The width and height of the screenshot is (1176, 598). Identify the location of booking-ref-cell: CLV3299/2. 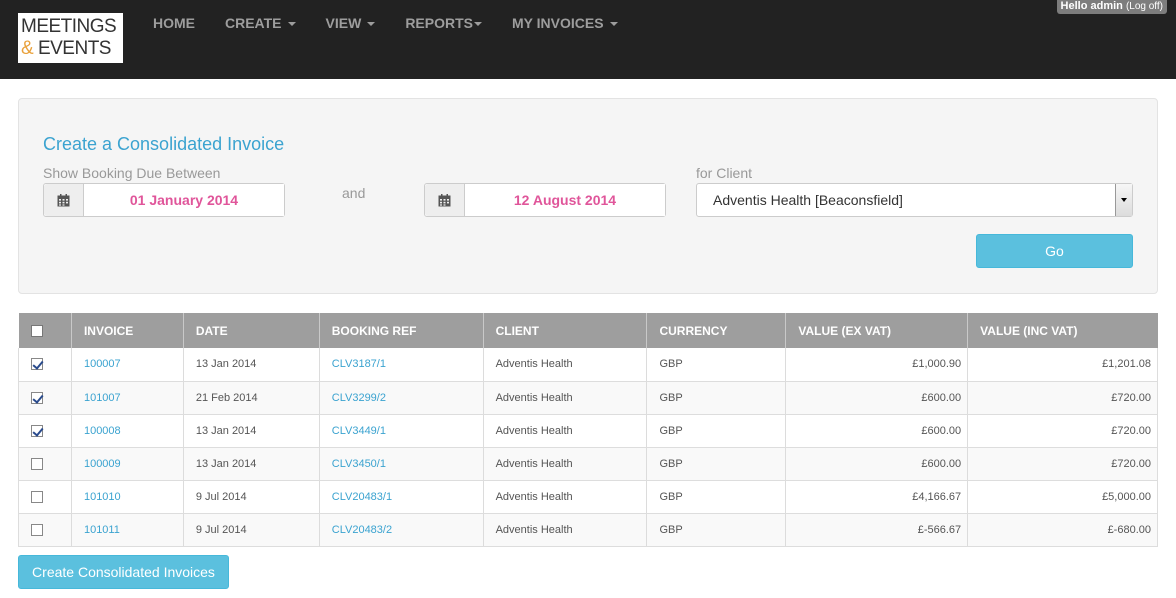
(401, 398).